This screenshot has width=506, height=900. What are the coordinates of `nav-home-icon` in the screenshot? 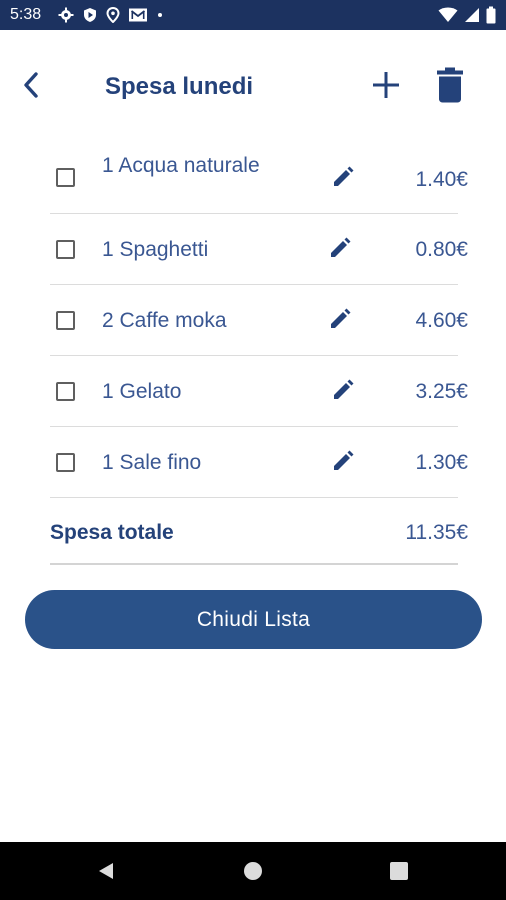 It's located at (253, 871).